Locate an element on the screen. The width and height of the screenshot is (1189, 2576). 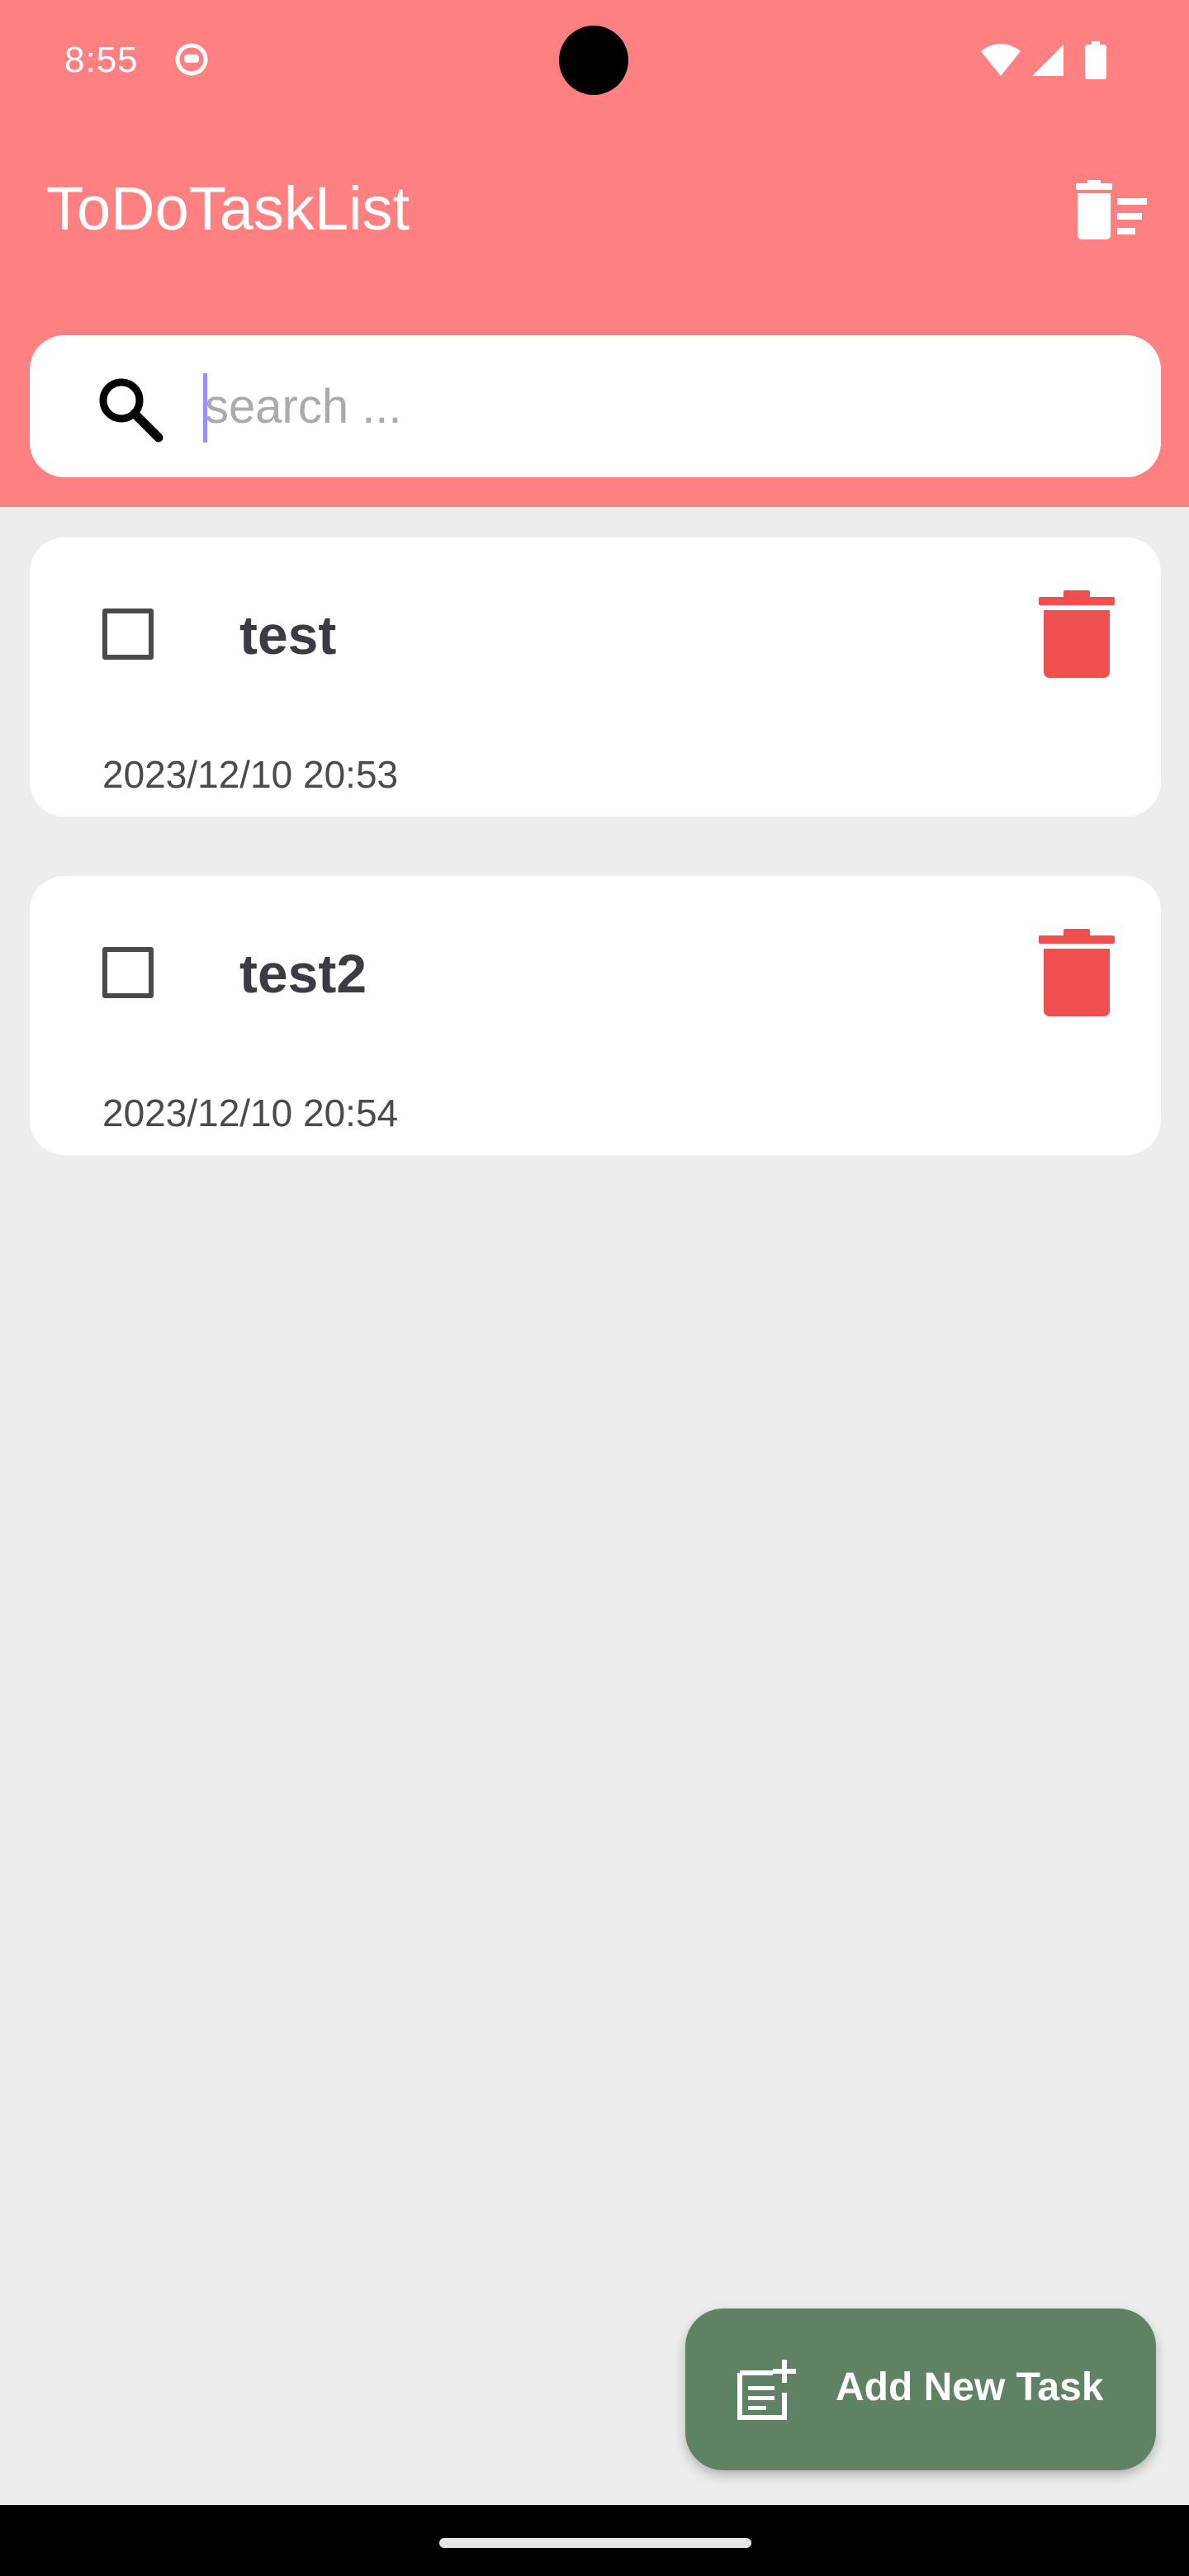
camera-cutout is located at coordinates (593, 60).